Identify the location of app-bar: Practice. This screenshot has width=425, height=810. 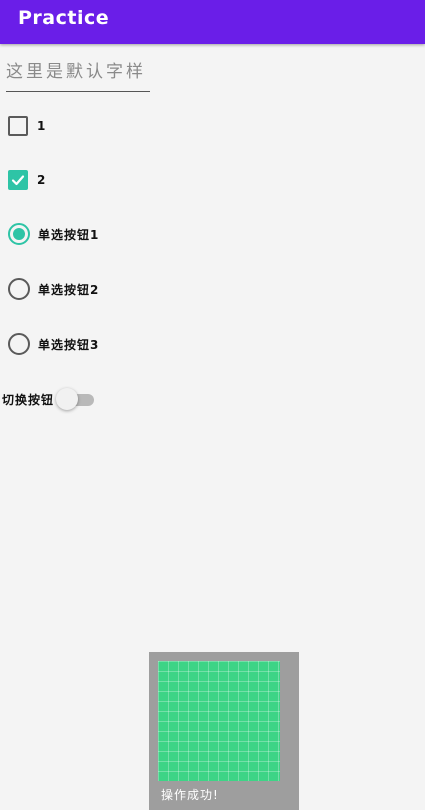
(212, 22).